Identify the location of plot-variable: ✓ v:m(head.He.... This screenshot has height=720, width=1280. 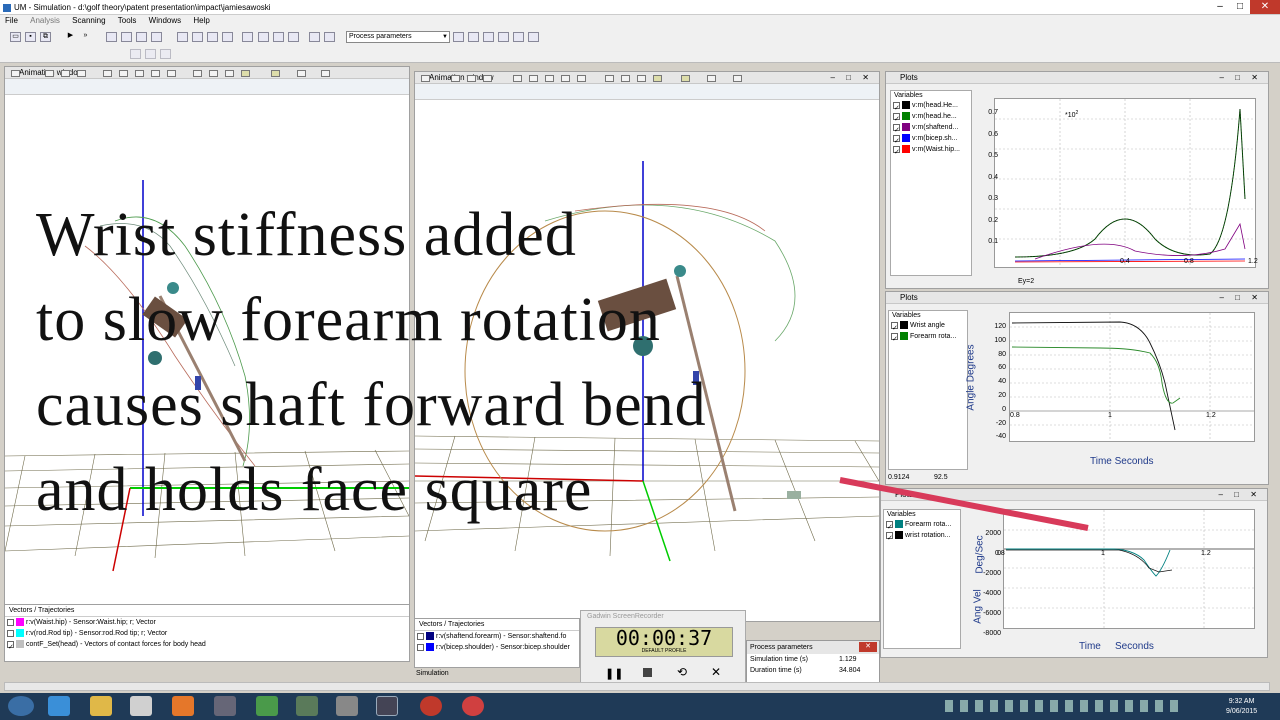
(931, 105).